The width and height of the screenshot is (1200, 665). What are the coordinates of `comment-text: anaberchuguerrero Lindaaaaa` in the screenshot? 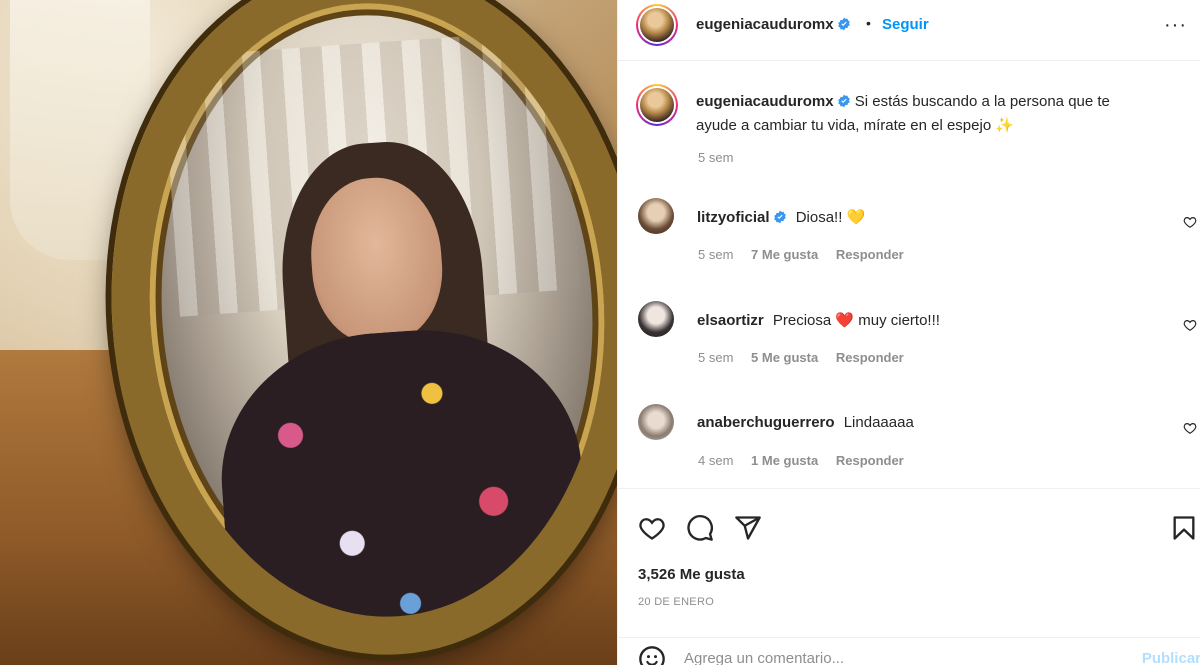 It's located at (805, 422).